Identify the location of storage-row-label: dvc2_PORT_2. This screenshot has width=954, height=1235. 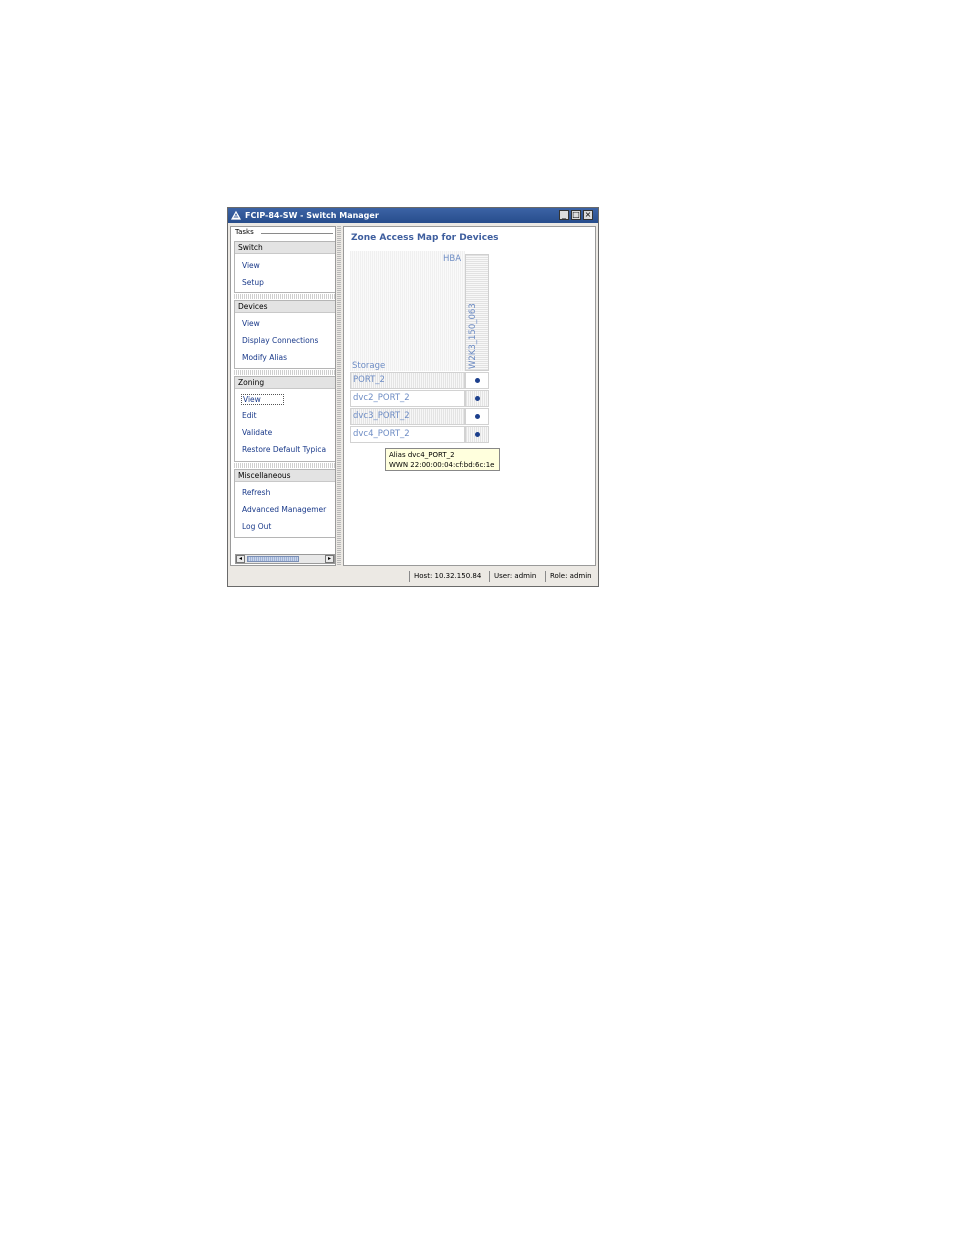
(407, 398).